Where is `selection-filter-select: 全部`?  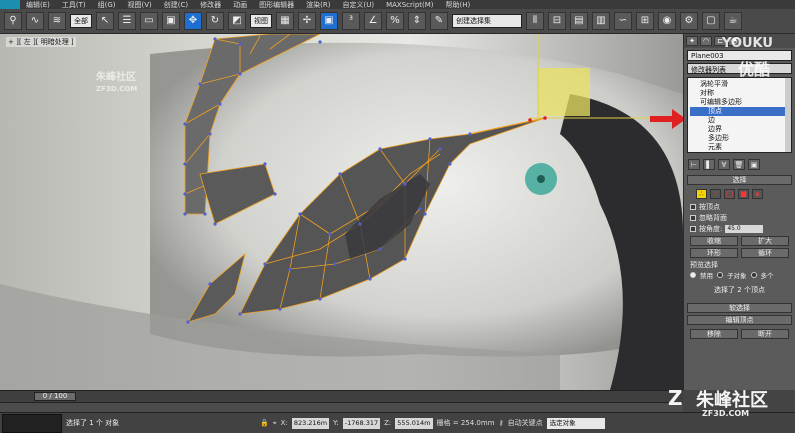 selection-filter-select: 全部 is located at coordinates (81, 21).